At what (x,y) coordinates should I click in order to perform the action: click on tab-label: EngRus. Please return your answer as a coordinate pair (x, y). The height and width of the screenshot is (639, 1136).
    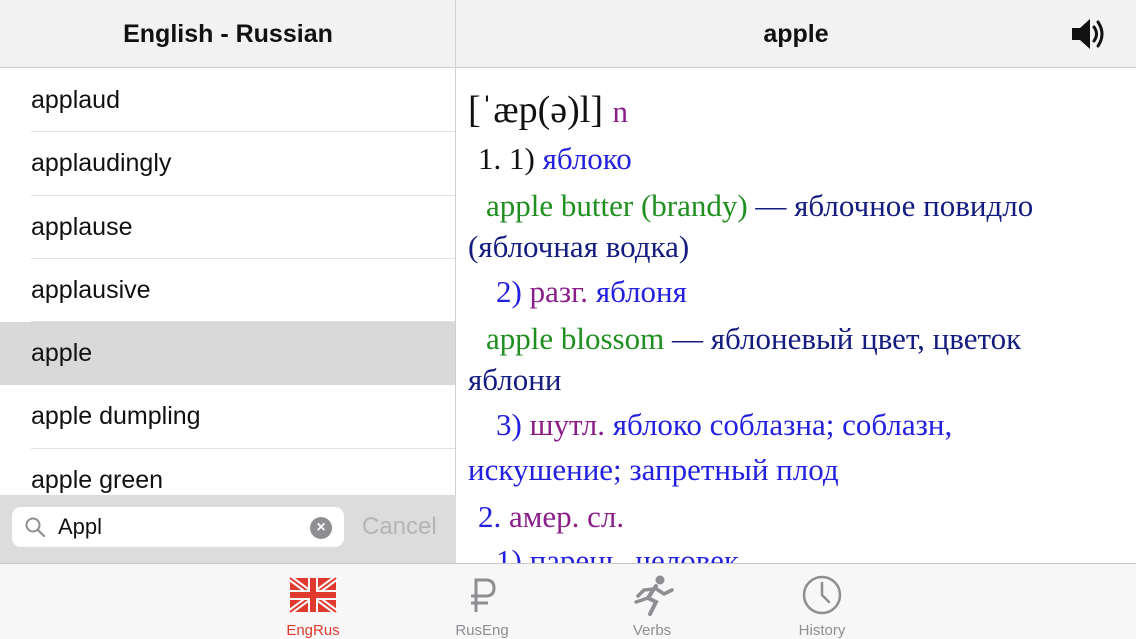
    Looking at the image, I should click on (313, 630).